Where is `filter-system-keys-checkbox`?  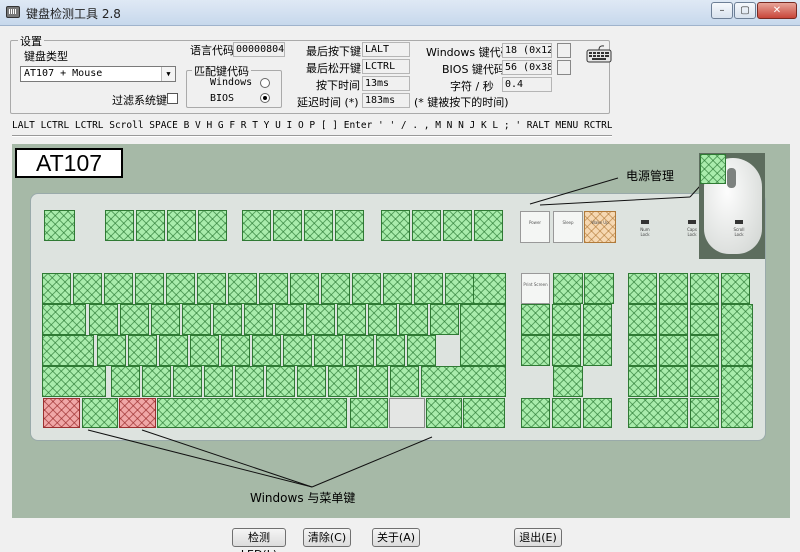 filter-system-keys-checkbox is located at coordinates (172, 98).